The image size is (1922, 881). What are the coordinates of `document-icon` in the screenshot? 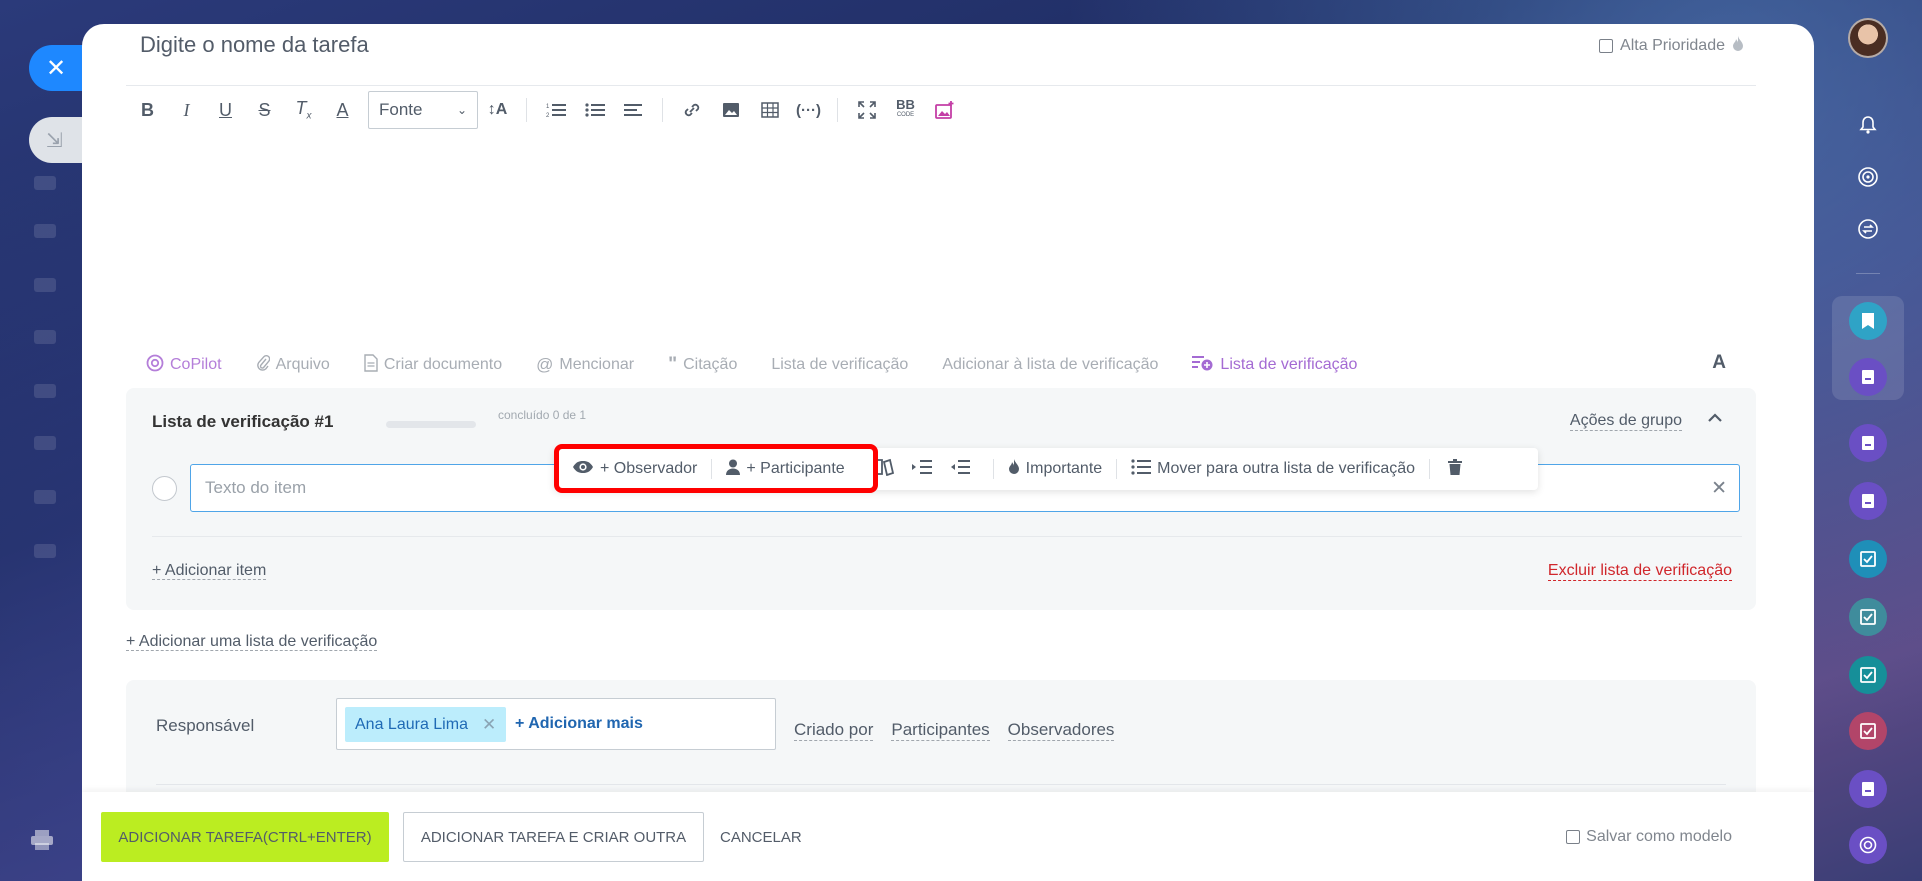 It's located at (371, 365).